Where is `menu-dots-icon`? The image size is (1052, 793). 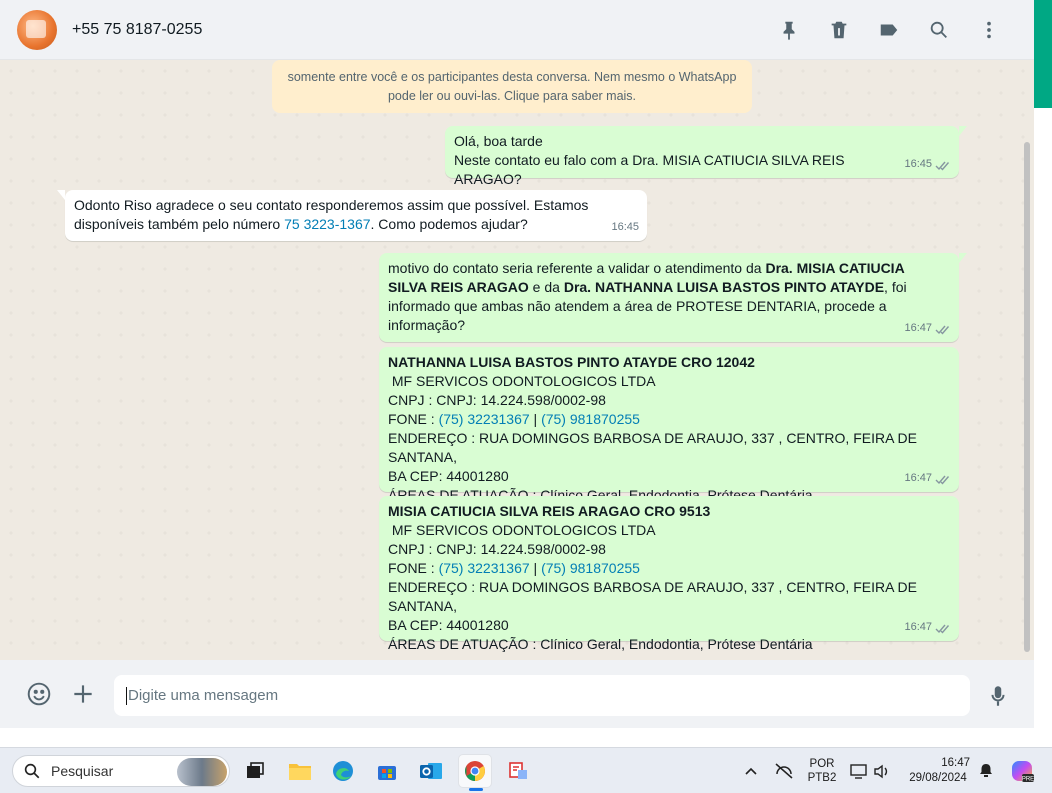
menu-dots-icon is located at coordinates (989, 30).